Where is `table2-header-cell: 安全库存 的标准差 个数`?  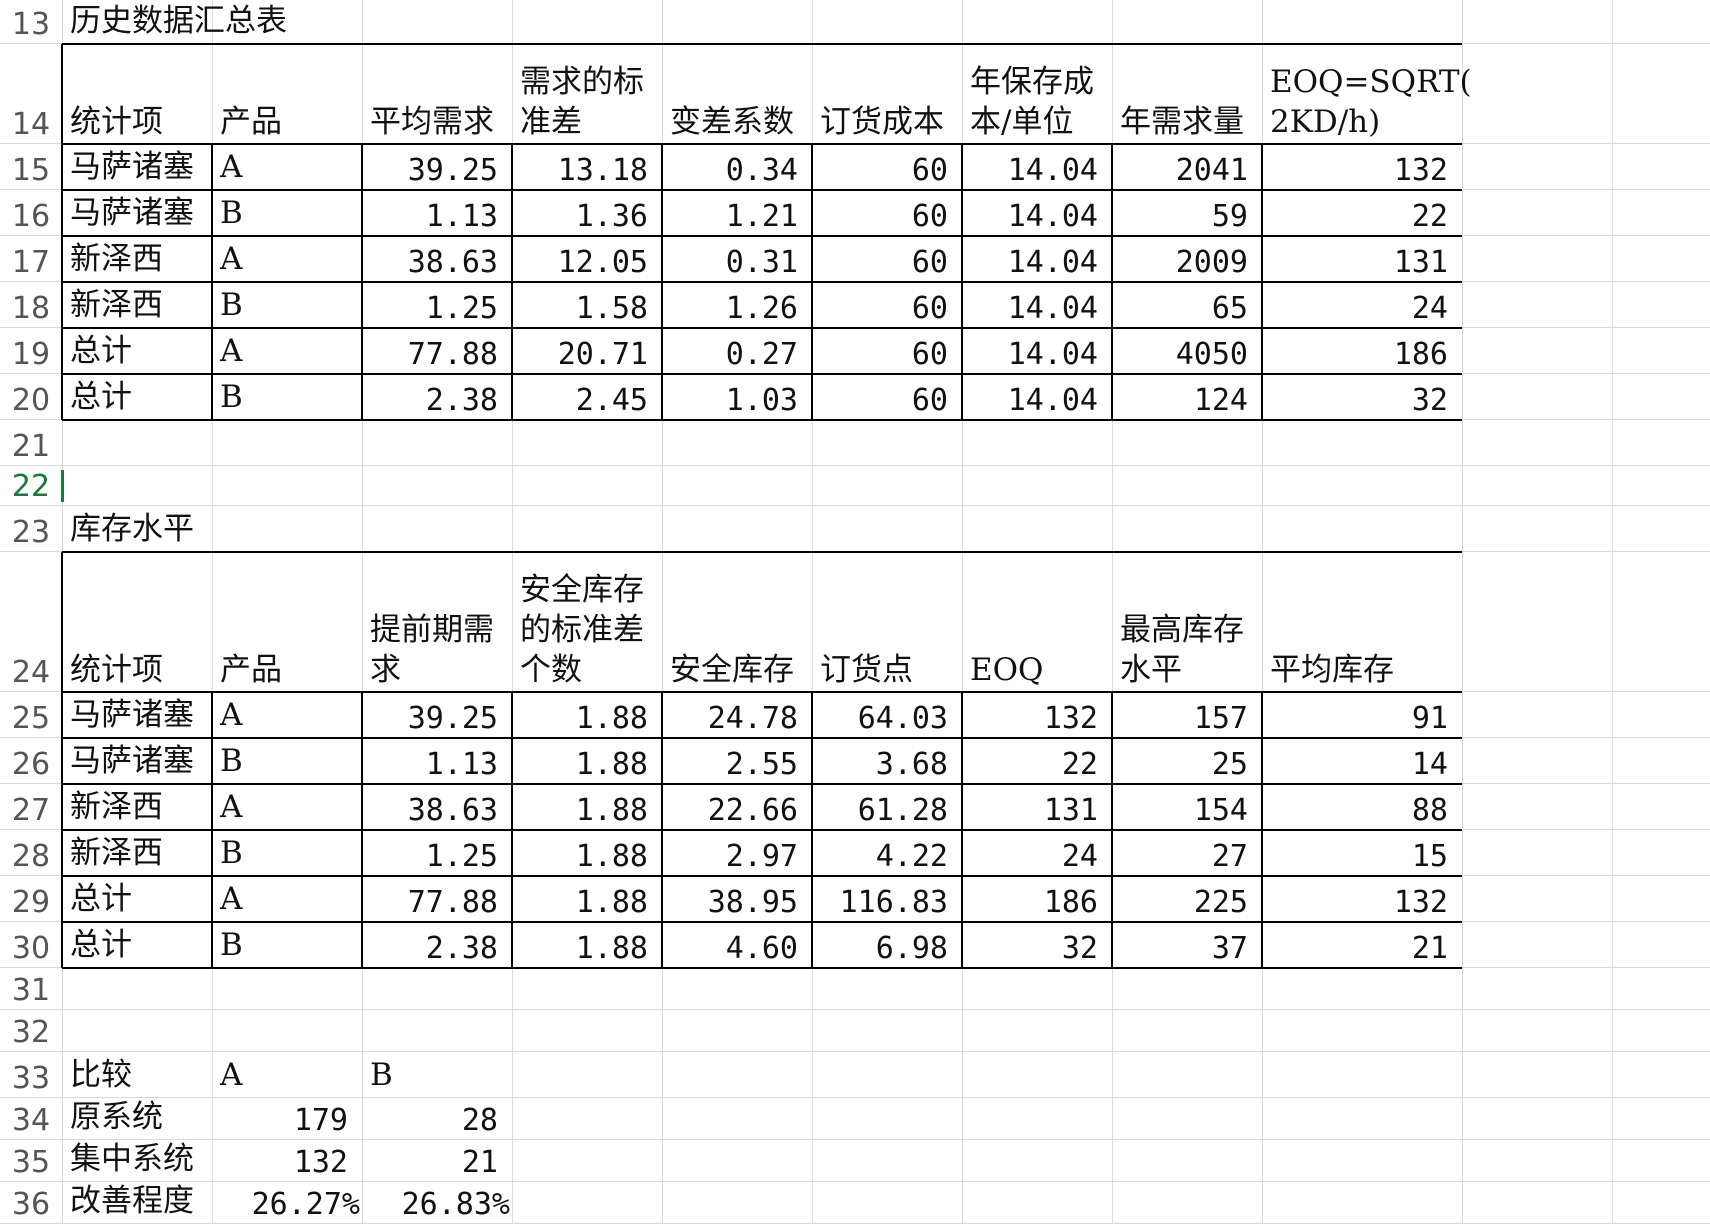 table2-header-cell: 安全库存 的标准差 个数 is located at coordinates (587, 622).